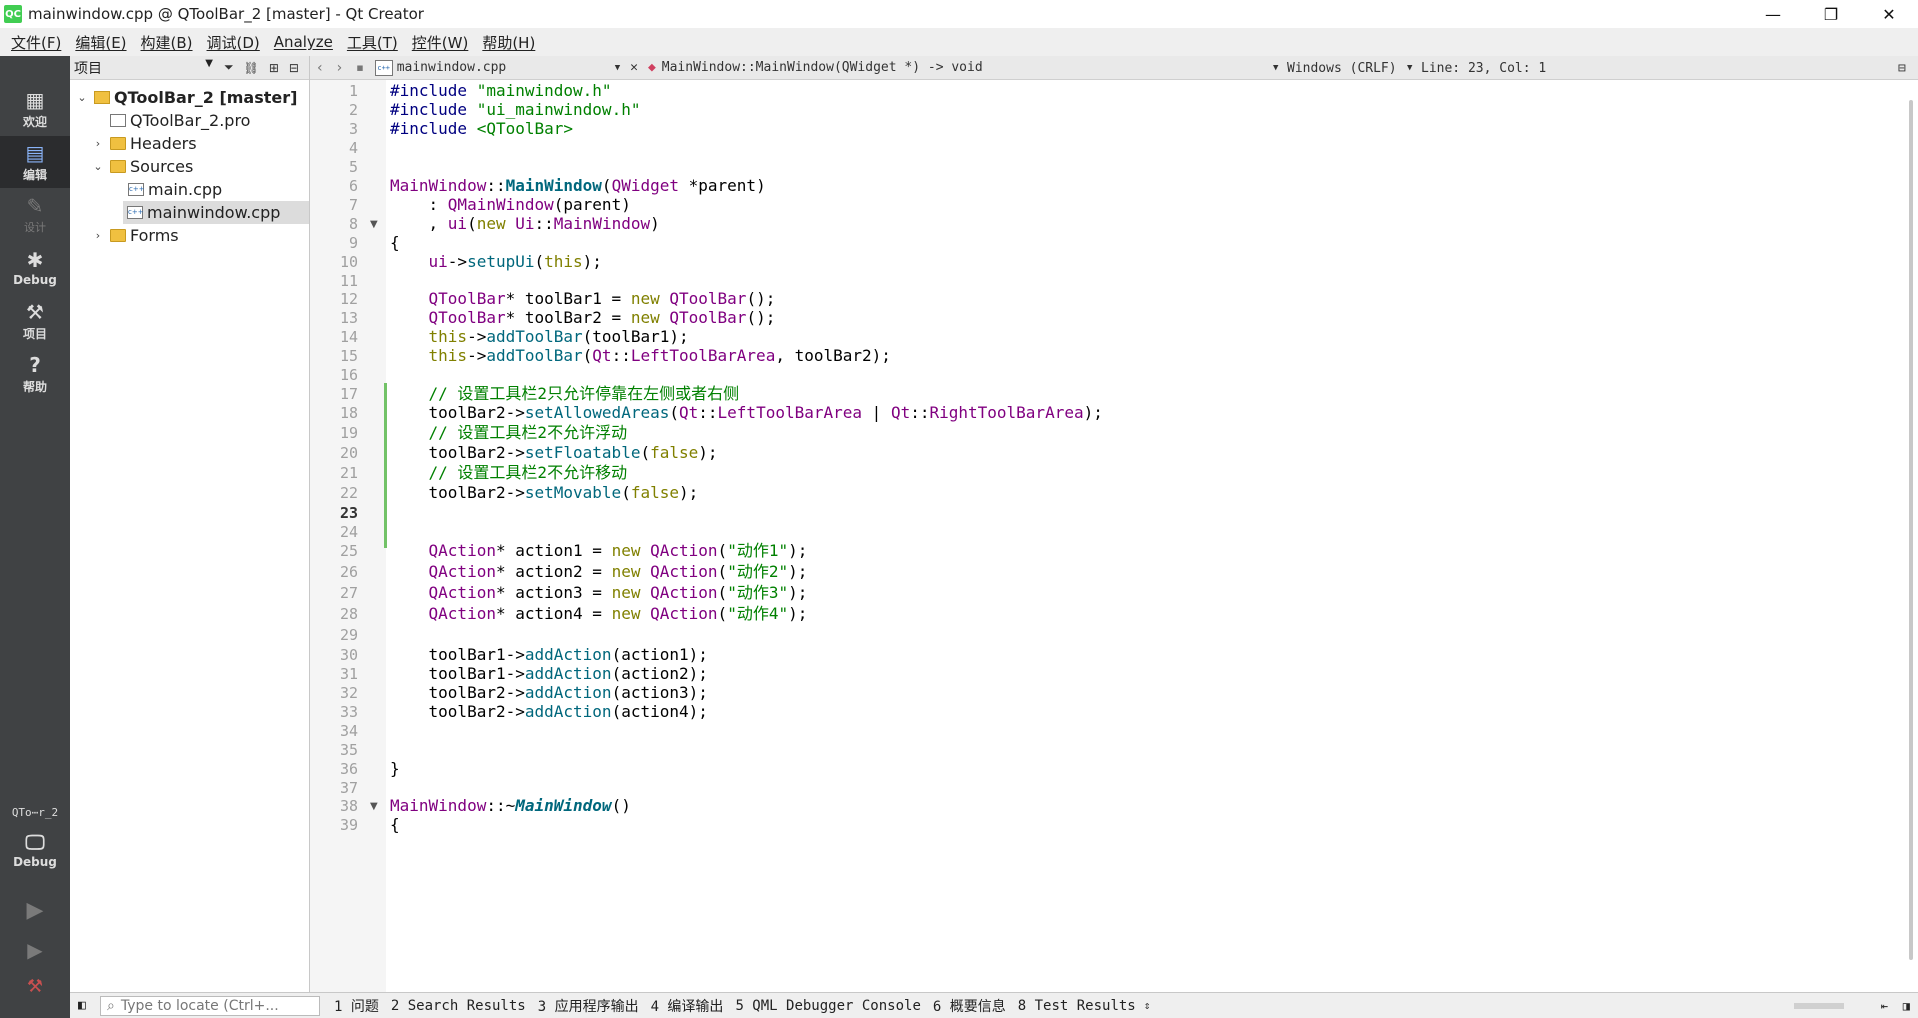 Image resolution: width=1918 pixels, height=1018 pixels. I want to click on tree-item-mainwindow-cpp: c++ mainwindow.cpp, so click(216, 212).